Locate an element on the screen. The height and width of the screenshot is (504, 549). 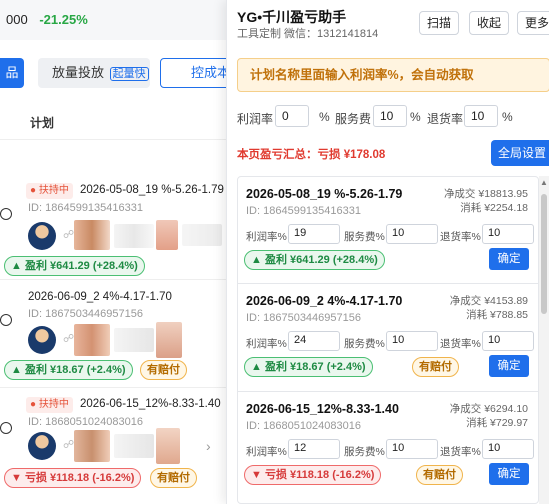
collapse-button: 收起 is located at coordinates (489, 23).